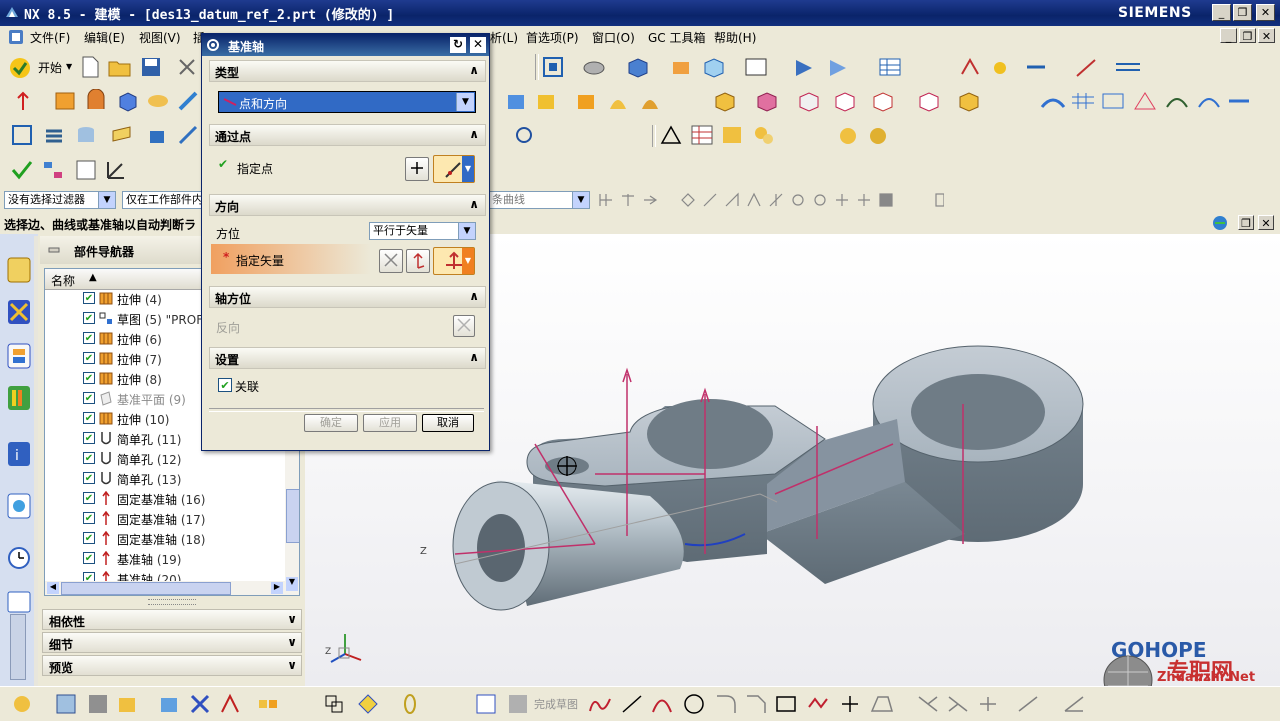  Describe the element at coordinates (1145, 101) in the screenshot. I see `through-curves-icon` at that location.